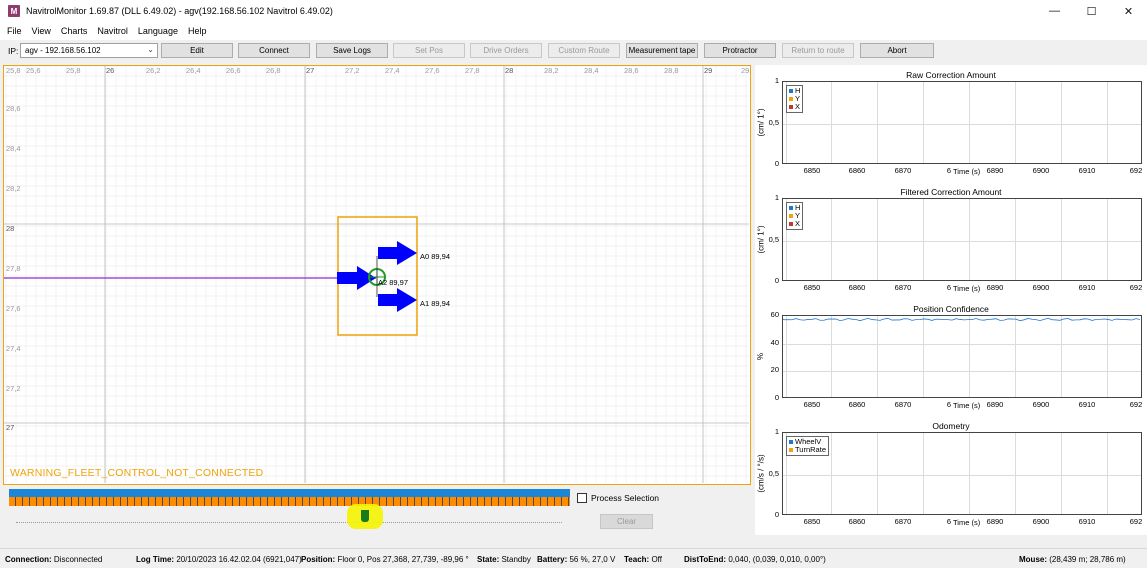 This screenshot has height=568, width=1147. What do you see at coordinates (951, 75) in the screenshot?
I see `chart-title: Raw Correction Amount` at bounding box center [951, 75].